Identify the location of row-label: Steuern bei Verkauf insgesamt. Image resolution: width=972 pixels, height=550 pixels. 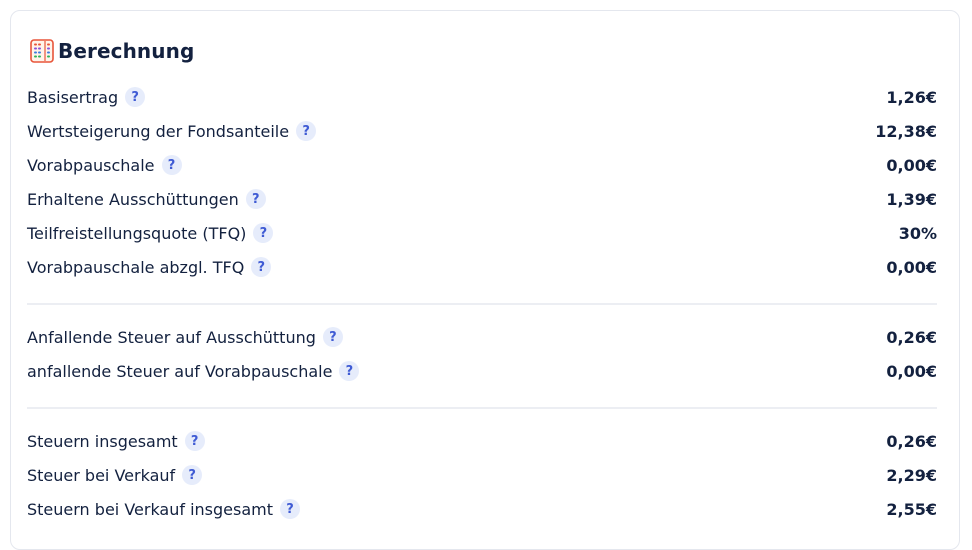
(150, 509).